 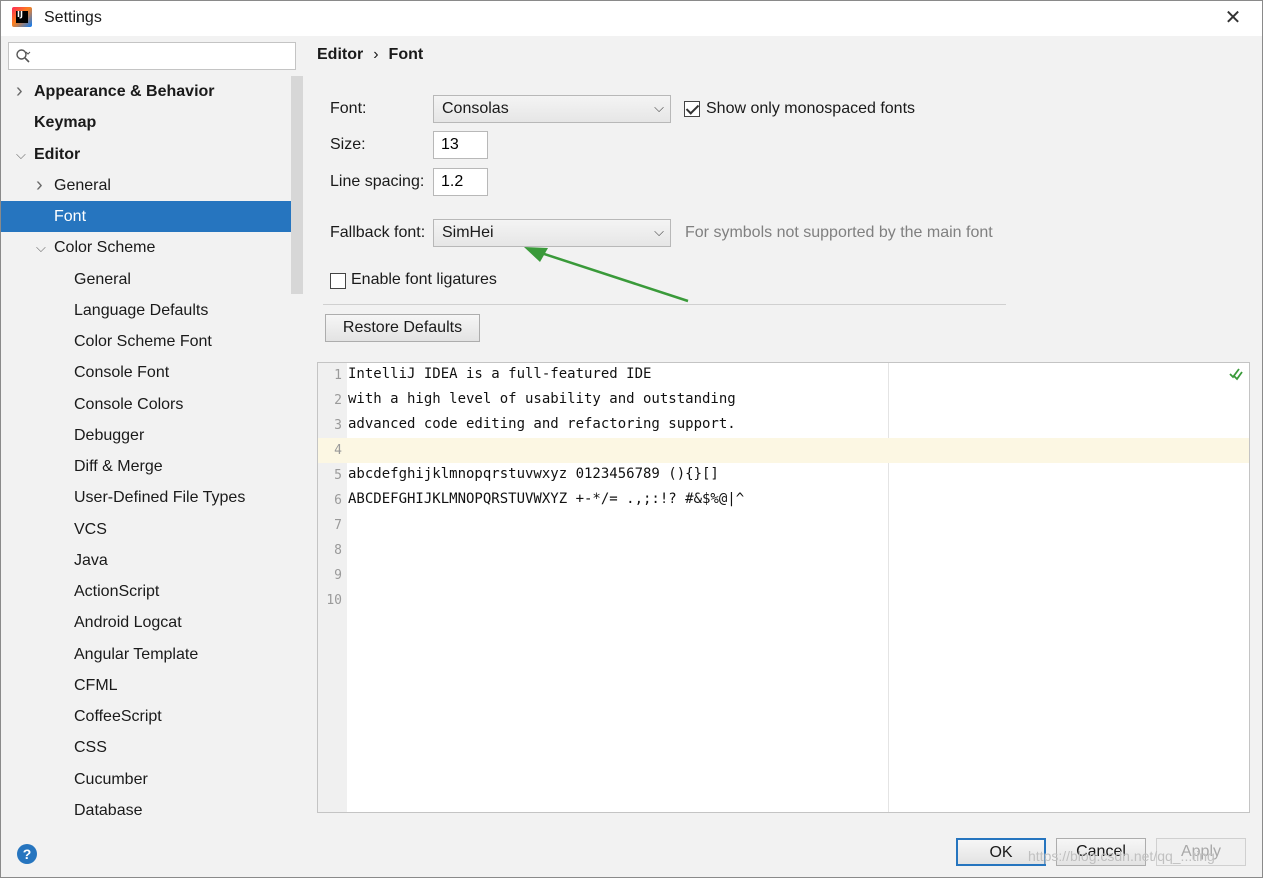 What do you see at coordinates (692, 109) in the screenshot?
I see `mono-only-checkbox` at bounding box center [692, 109].